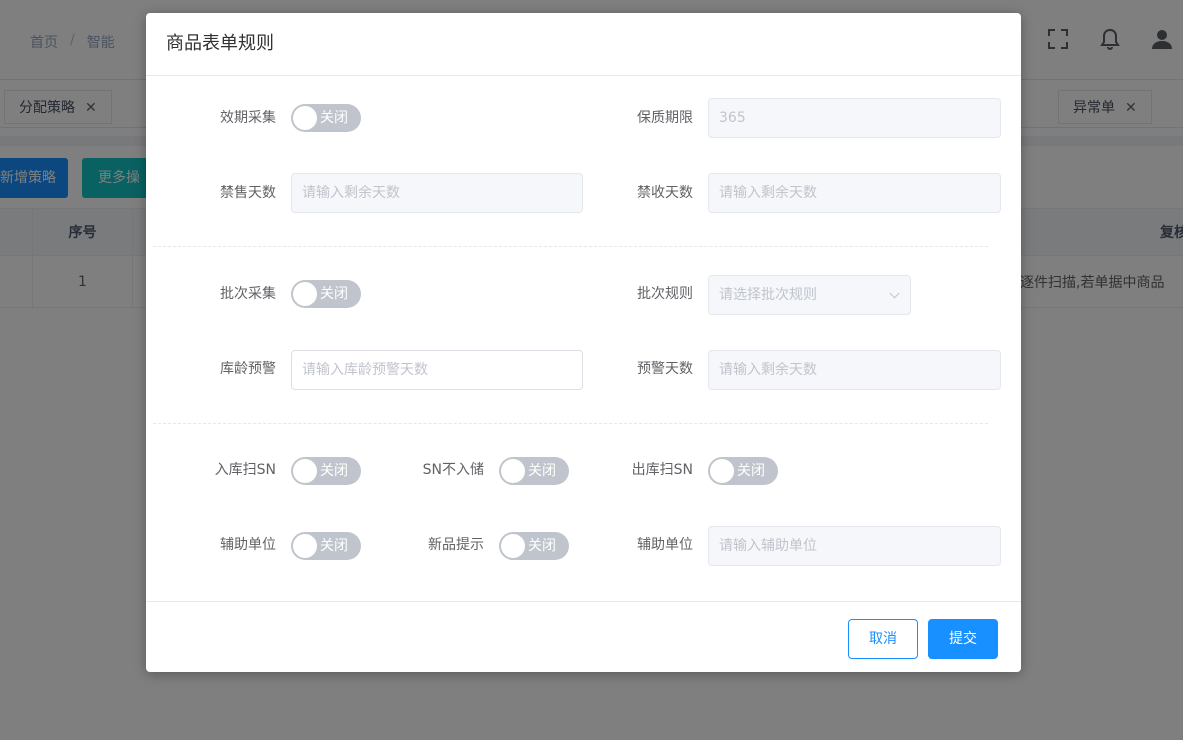  I want to click on batch-rule-placeholder: 请选择批次规则, so click(768, 295).